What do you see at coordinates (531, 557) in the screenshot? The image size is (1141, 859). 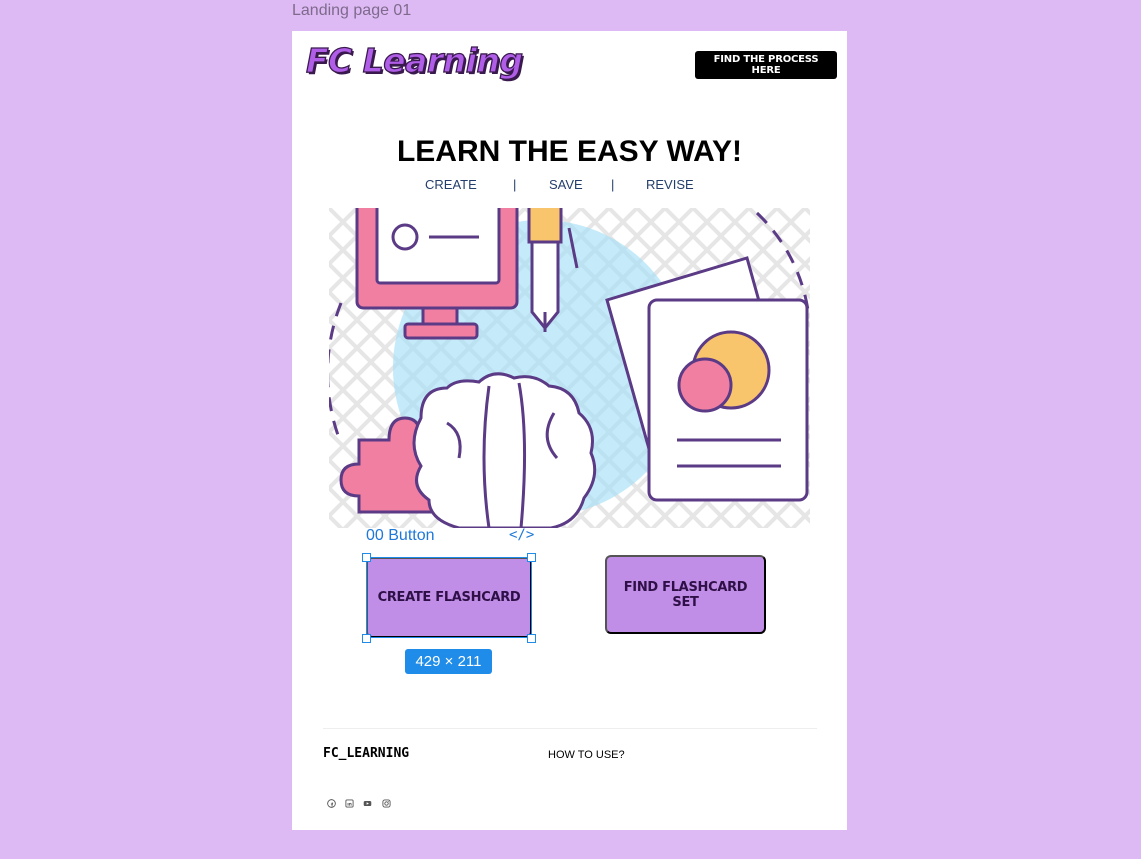 I see `resize-handle-top-right` at bounding box center [531, 557].